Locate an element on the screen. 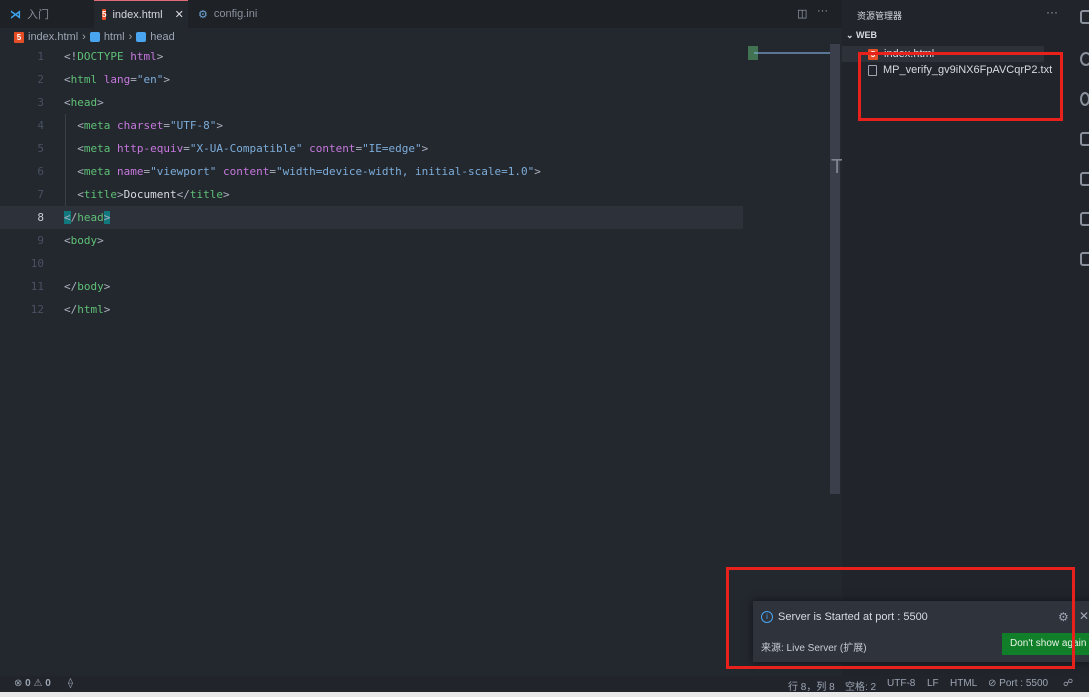 The width and height of the screenshot is (1089, 697). code-text: <body> is located at coordinates (84, 240).